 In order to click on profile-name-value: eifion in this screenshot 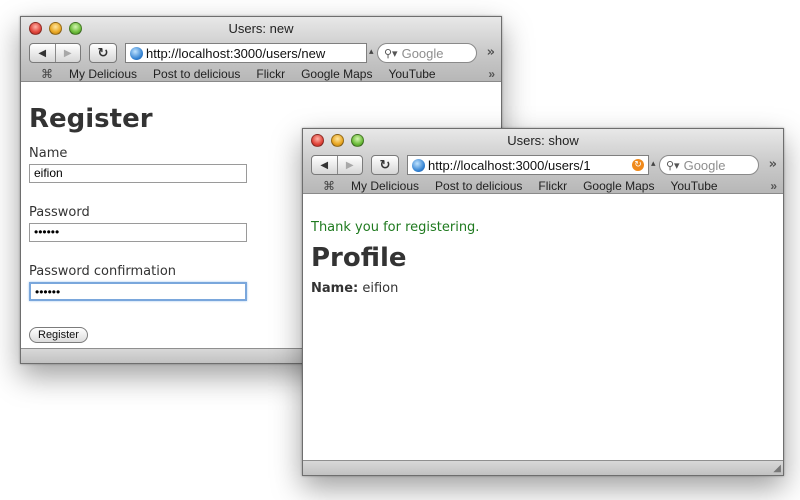, I will do `click(380, 288)`.